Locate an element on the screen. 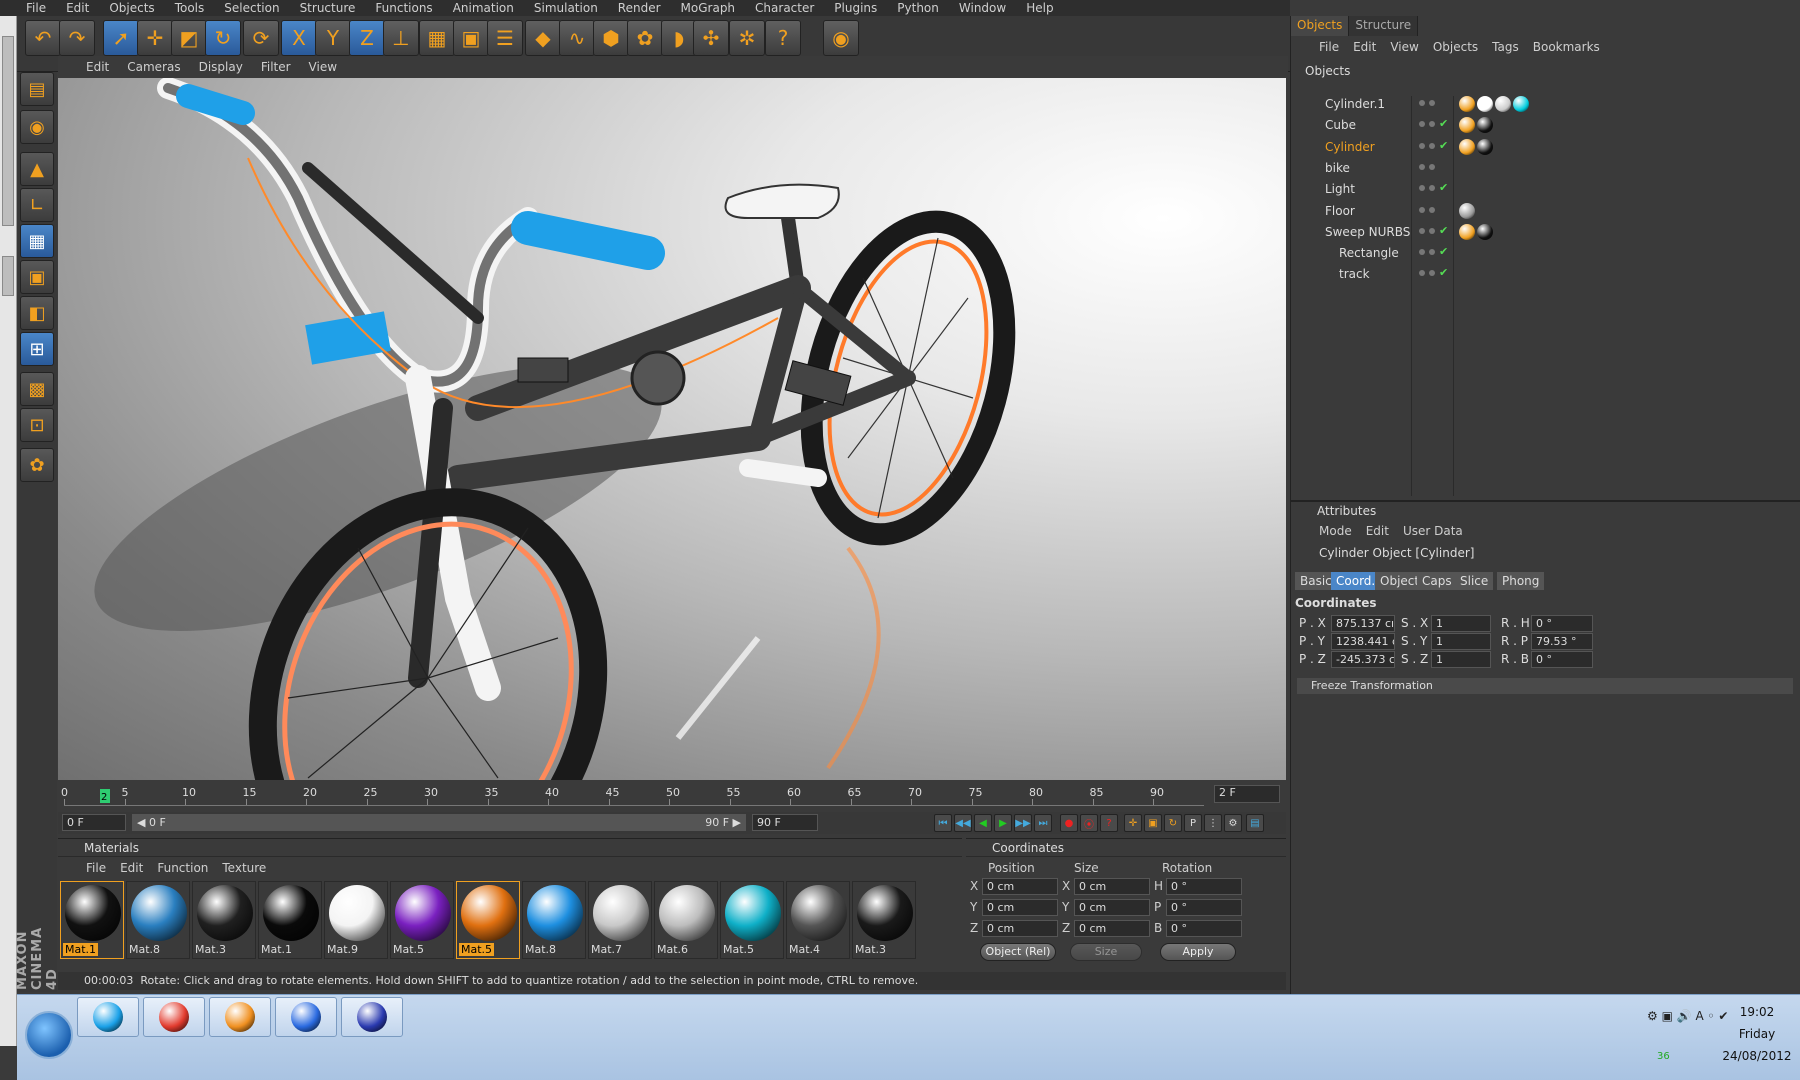 This screenshot has height=1080, width=1800. y-axis-icon: Y is located at coordinates (333, 38).